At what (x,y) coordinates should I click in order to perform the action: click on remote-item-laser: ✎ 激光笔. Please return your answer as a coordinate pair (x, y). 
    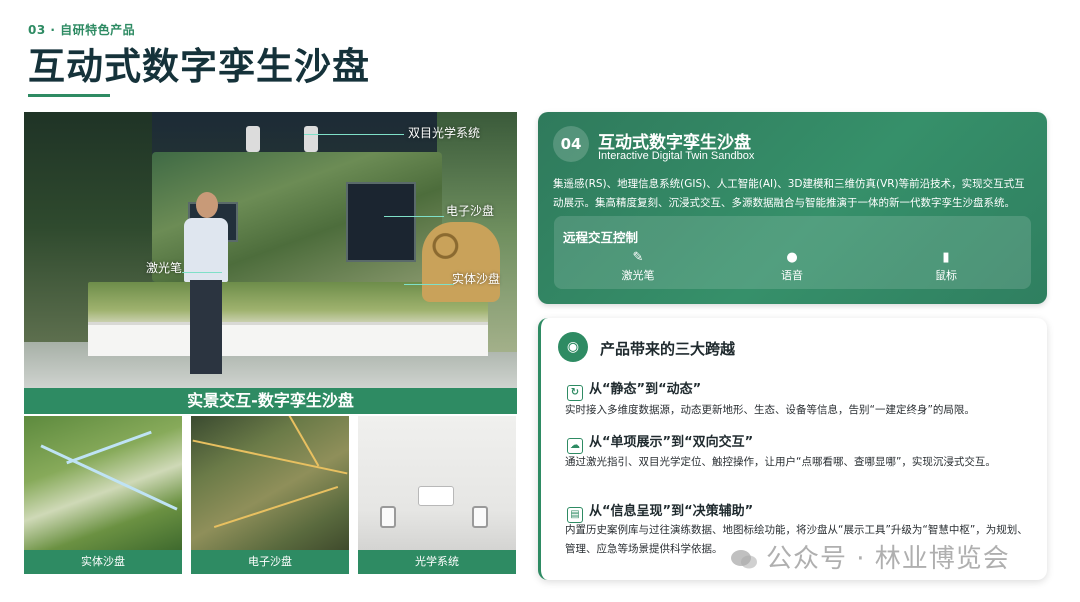
    Looking at the image, I should click on (638, 266).